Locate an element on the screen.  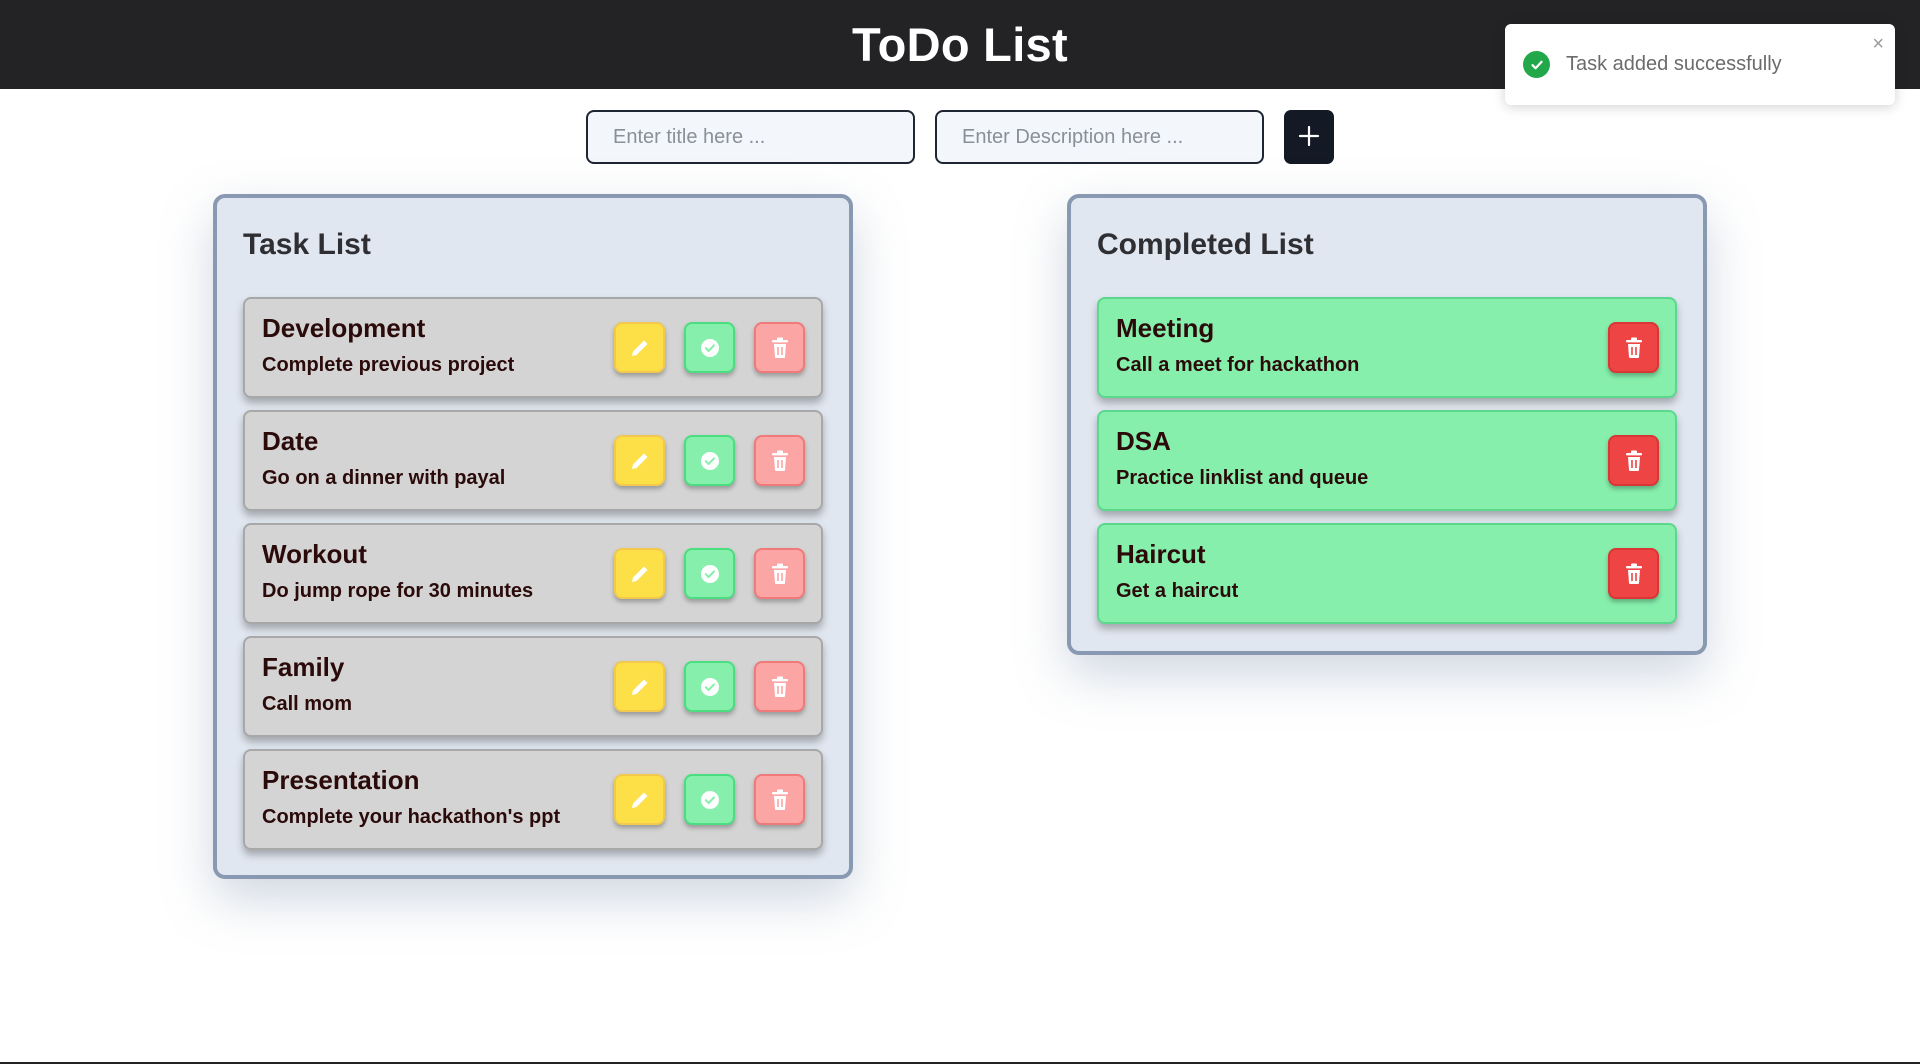
task-card: Family Call mom is located at coordinates (533, 686).